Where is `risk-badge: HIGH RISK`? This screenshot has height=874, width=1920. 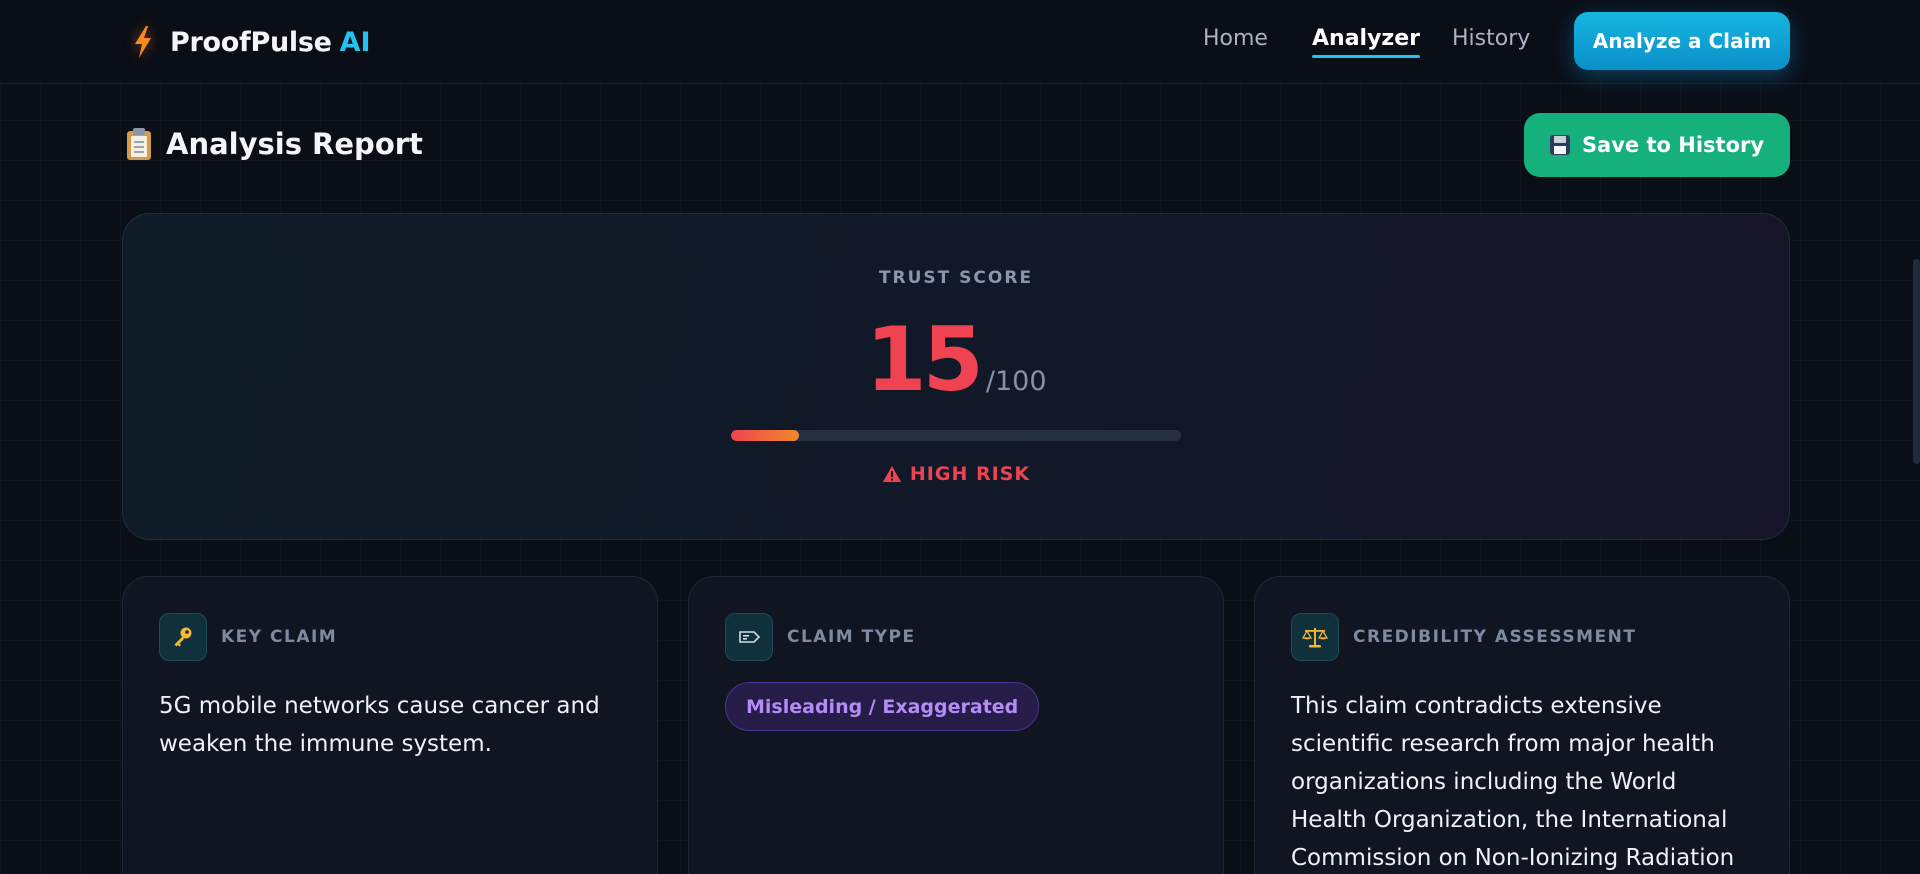
risk-badge: HIGH RISK is located at coordinates (956, 474).